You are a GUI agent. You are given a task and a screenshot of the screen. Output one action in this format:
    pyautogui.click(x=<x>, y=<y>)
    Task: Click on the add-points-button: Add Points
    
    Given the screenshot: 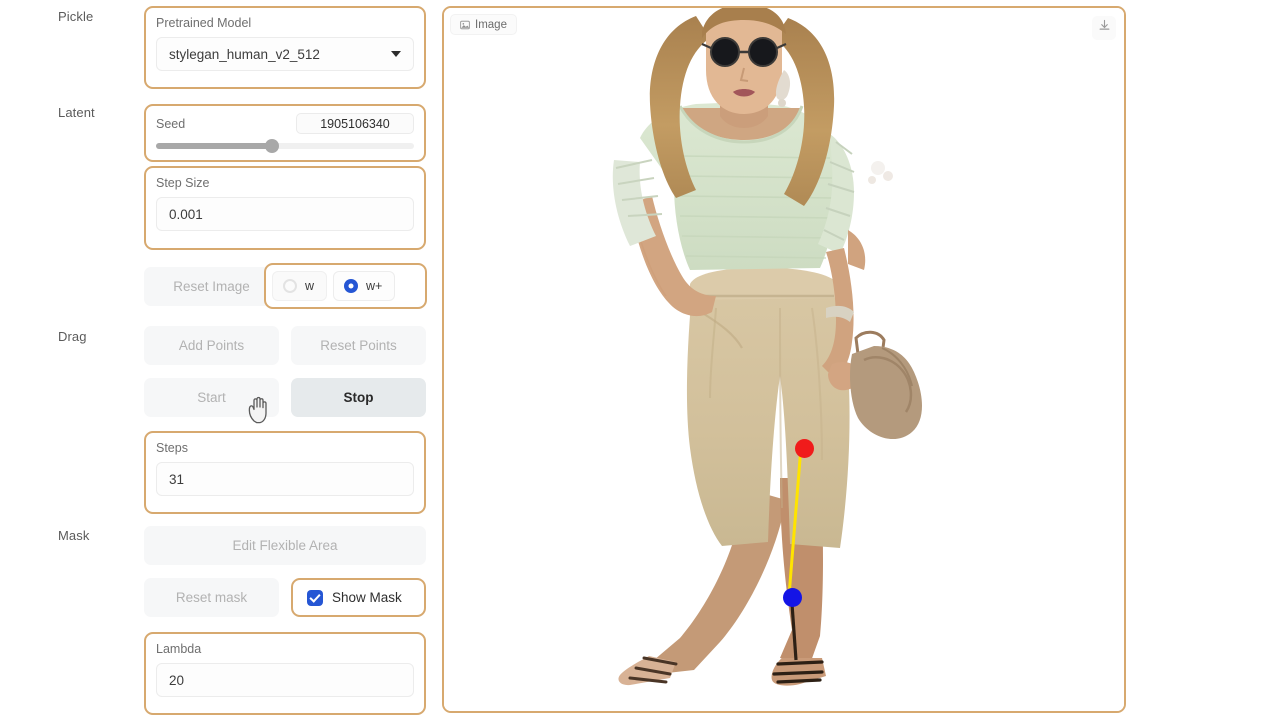 What is the action you would take?
    pyautogui.click(x=211, y=345)
    